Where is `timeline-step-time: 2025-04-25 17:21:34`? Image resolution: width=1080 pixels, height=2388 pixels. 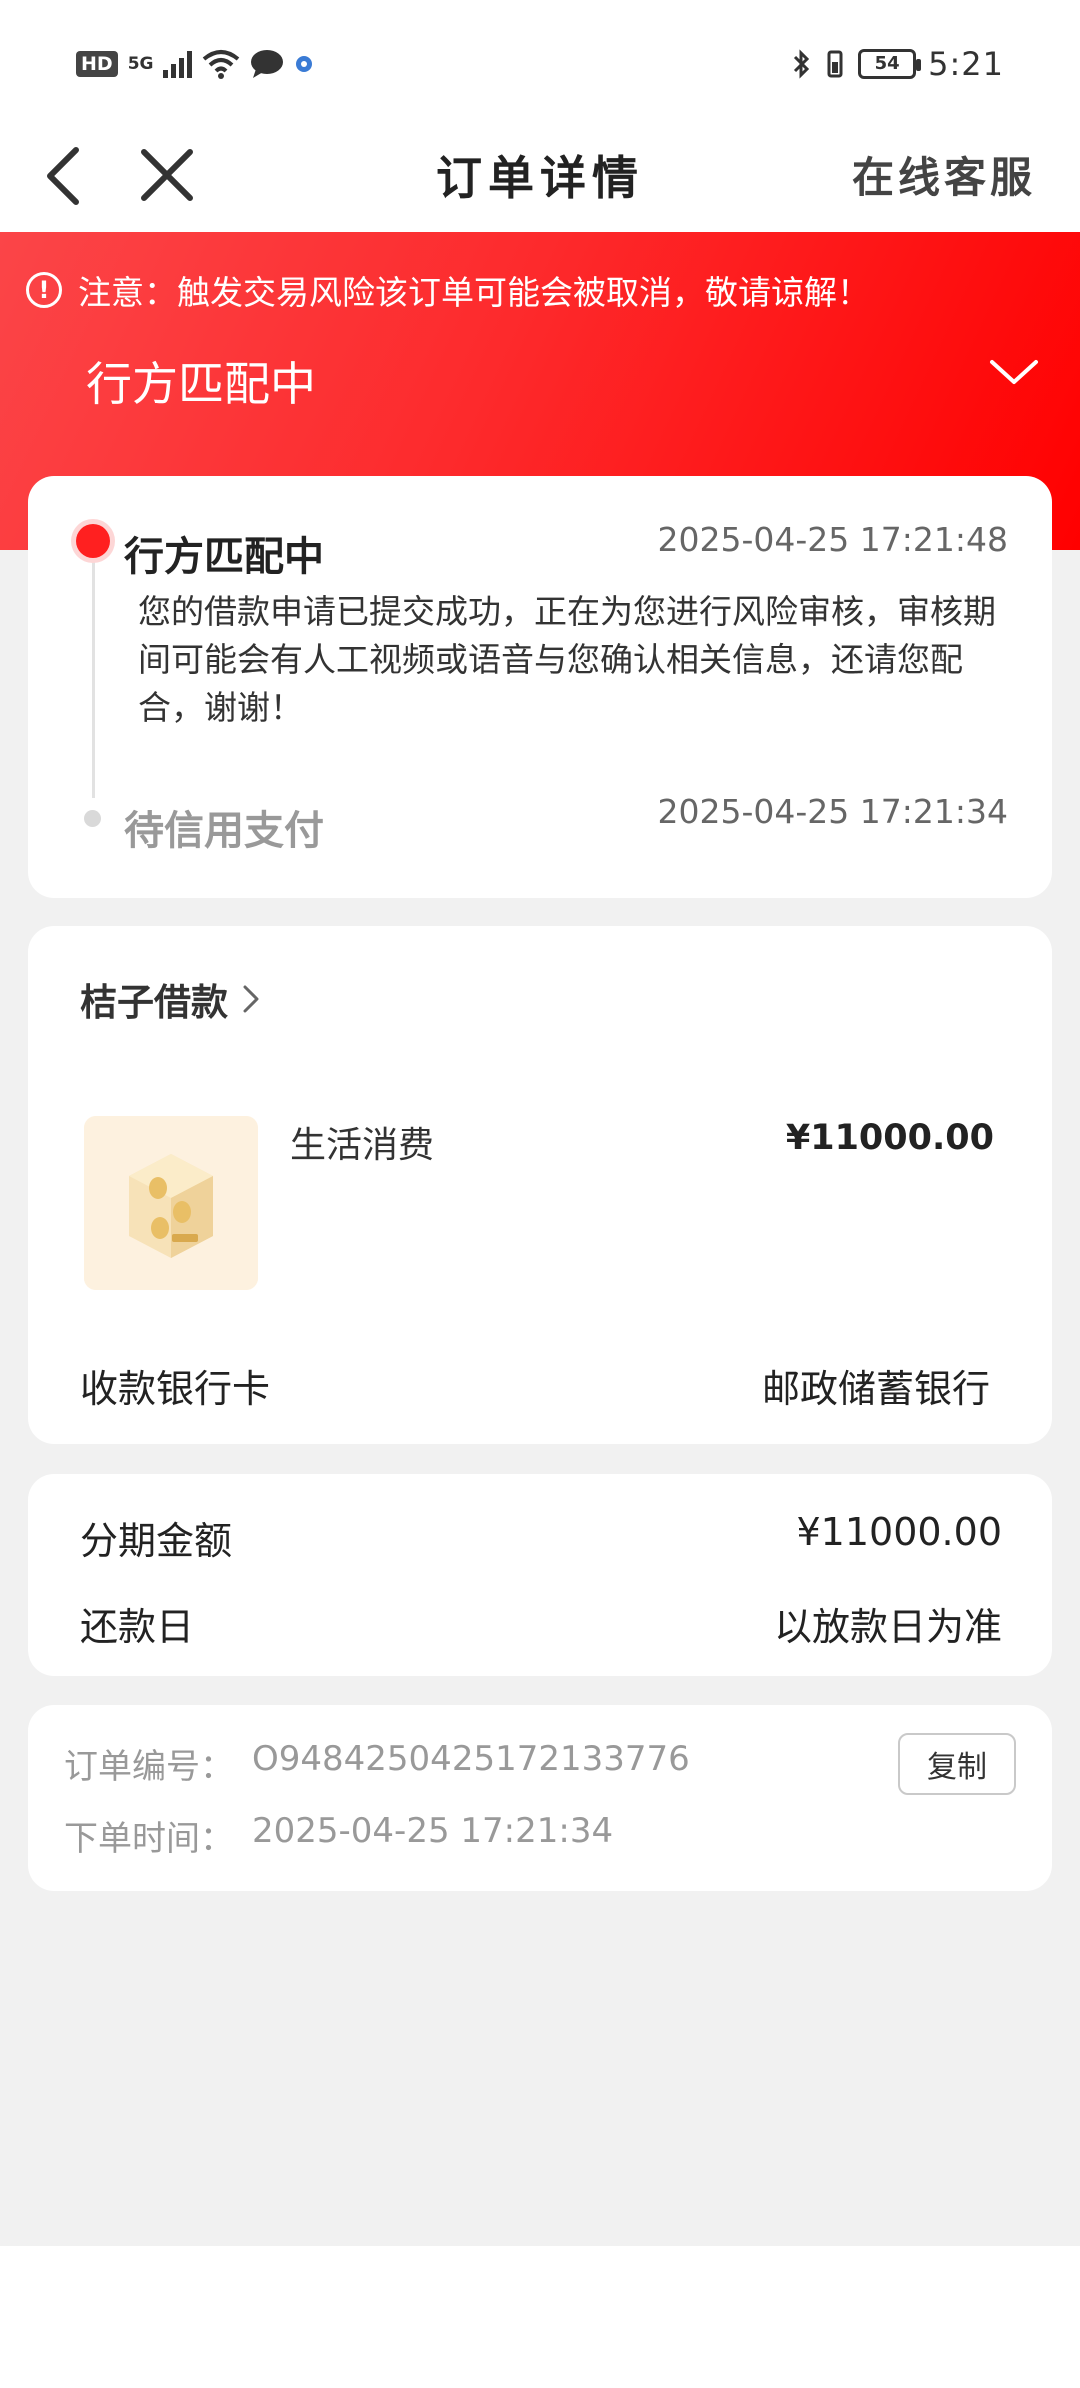
timeline-step-time: 2025-04-25 17:21:34 is located at coordinates (832, 811).